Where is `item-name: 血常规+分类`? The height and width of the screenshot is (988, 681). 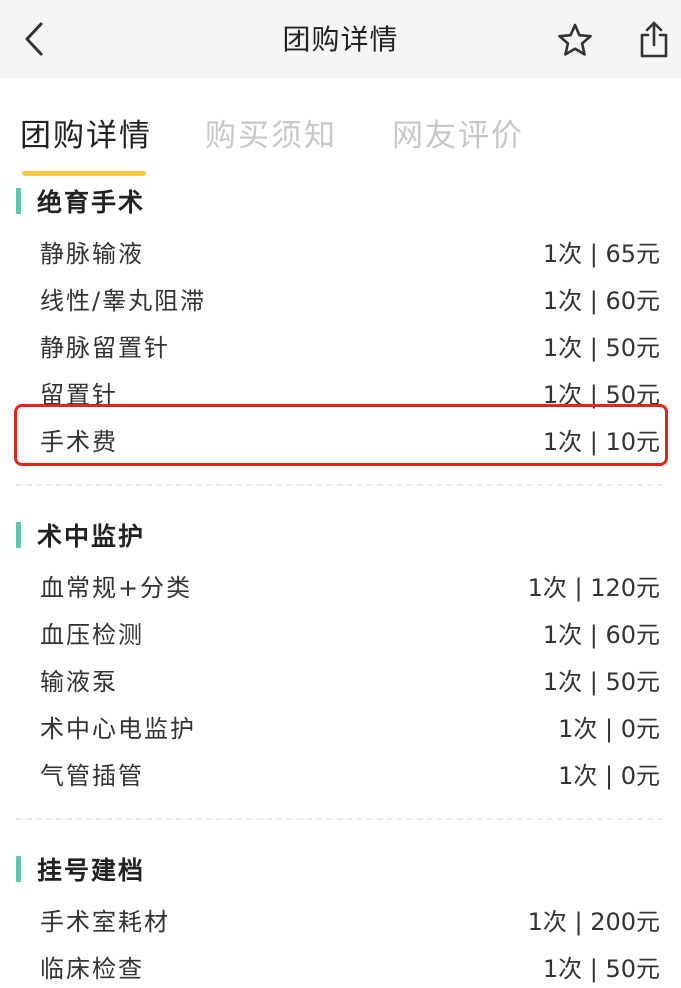 item-name: 血常规+分类 is located at coordinates (116, 588).